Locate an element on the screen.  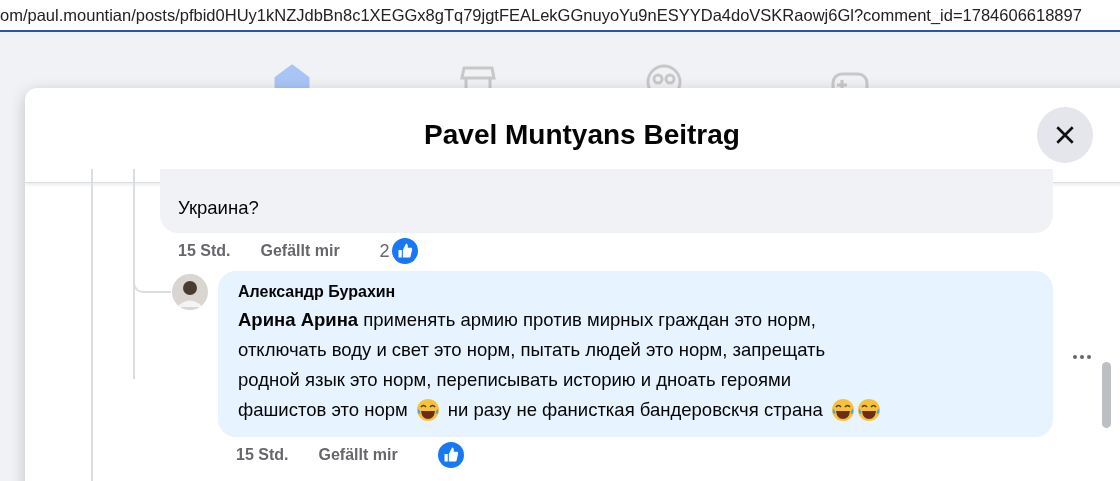
comment-text: ни разу не фанисткая бандеровскчя страна is located at coordinates (635, 410).